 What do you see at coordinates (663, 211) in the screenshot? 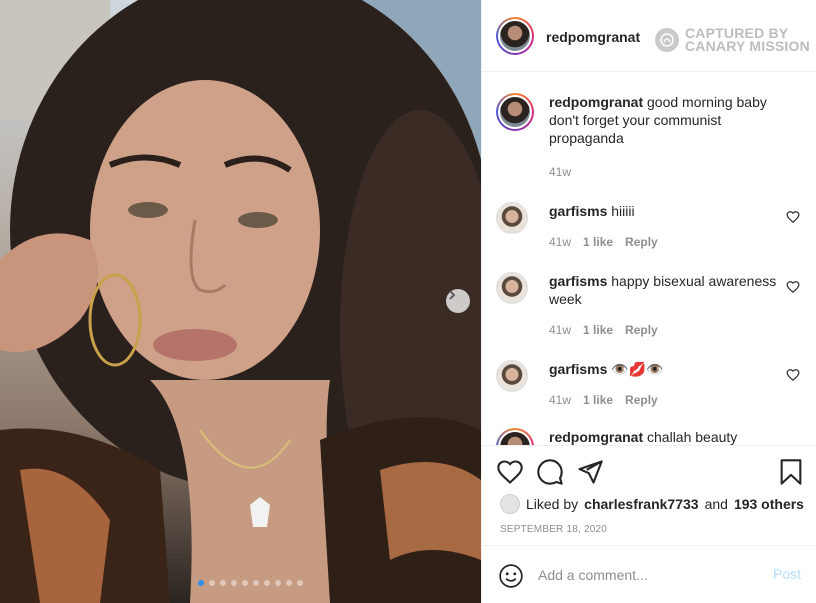
I see `comment-text: garfisms hiiiii` at bounding box center [663, 211].